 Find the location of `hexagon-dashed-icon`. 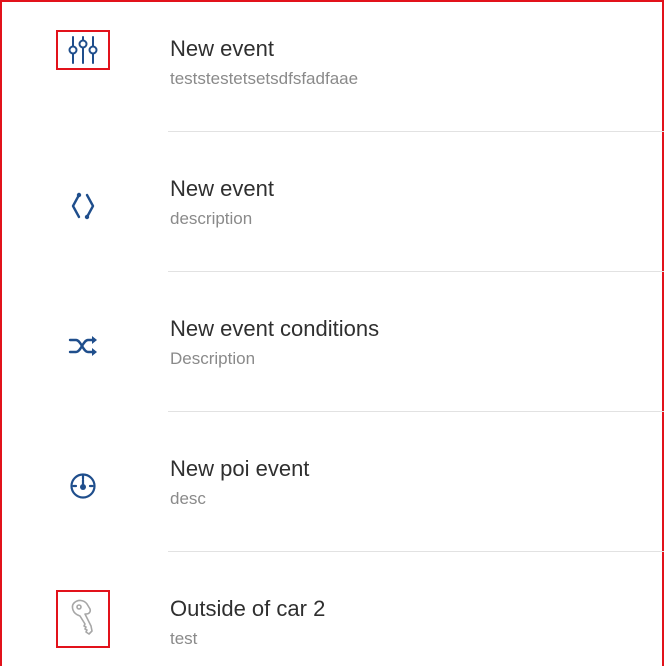

hexagon-dashed-icon is located at coordinates (83, 206).